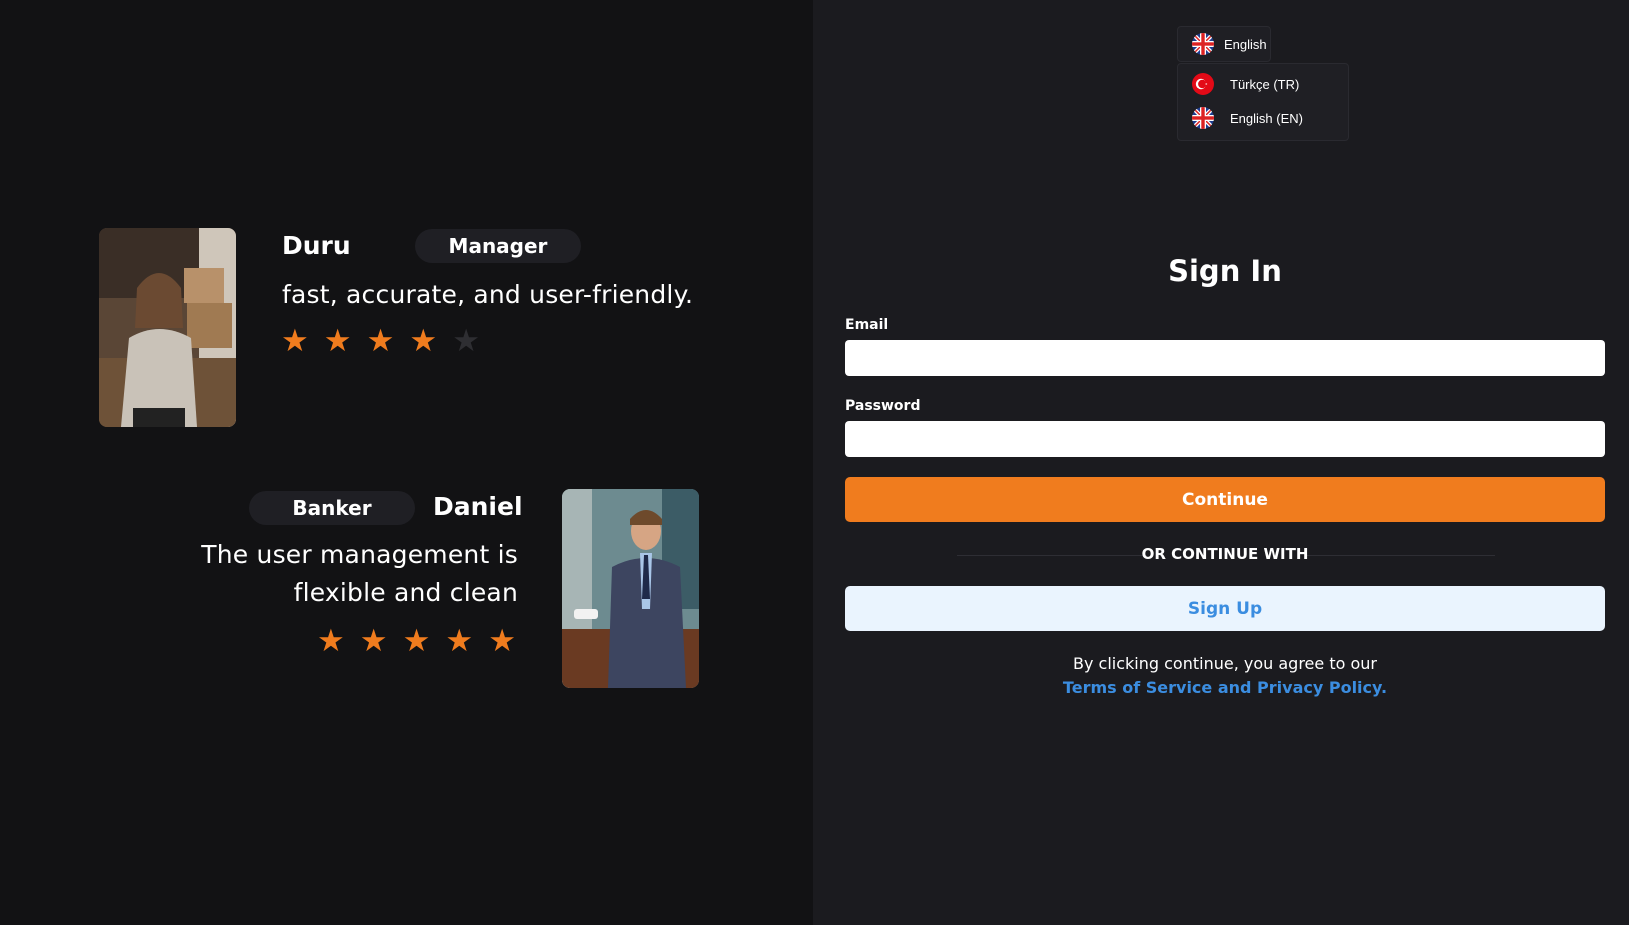 The height and width of the screenshot is (925, 1629). What do you see at coordinates (1225, 271) in the screenshot?
I see `page-title: Sign In` at bounding box center [1225, 271].